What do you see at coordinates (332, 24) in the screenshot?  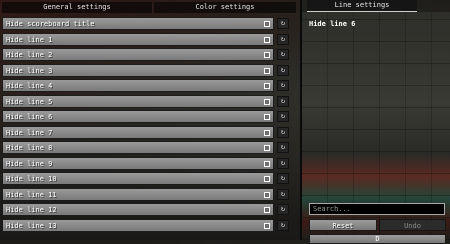 I see `detail-title: Hide line 6` at bounding box center [332, 24].